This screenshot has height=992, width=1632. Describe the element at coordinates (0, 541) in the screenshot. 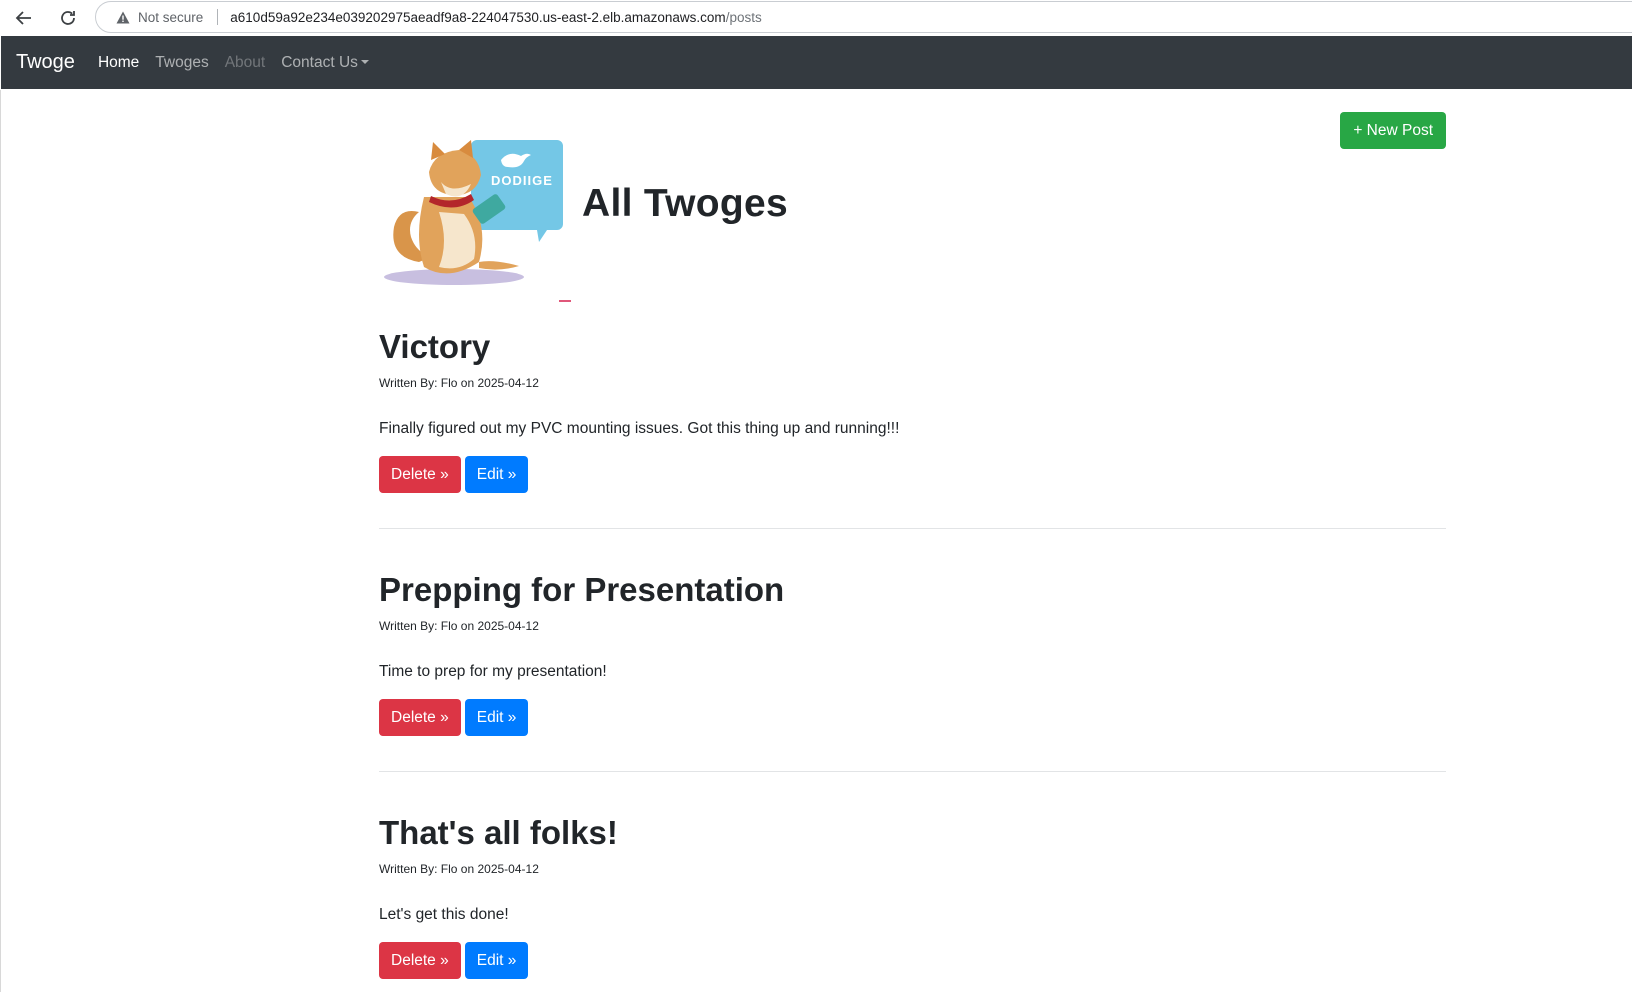

I see `page-left-border` at that location.